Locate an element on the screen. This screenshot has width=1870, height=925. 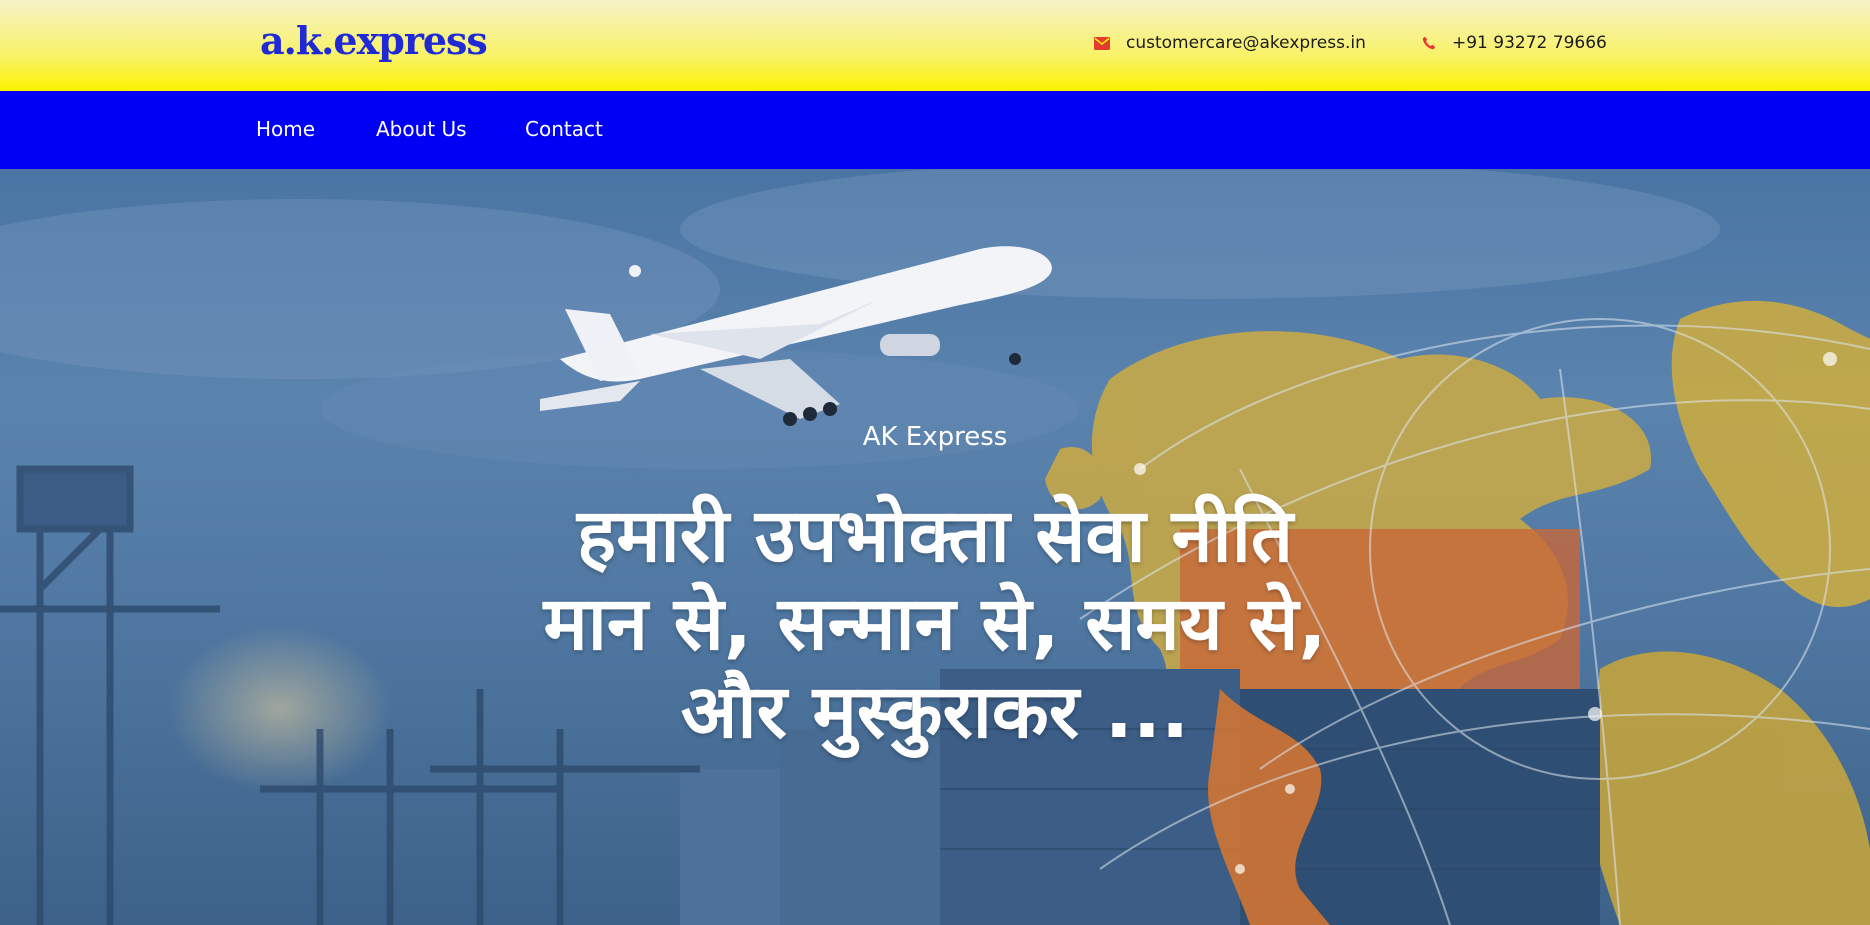
envelope-icon is located at coordinates (1102, 43).